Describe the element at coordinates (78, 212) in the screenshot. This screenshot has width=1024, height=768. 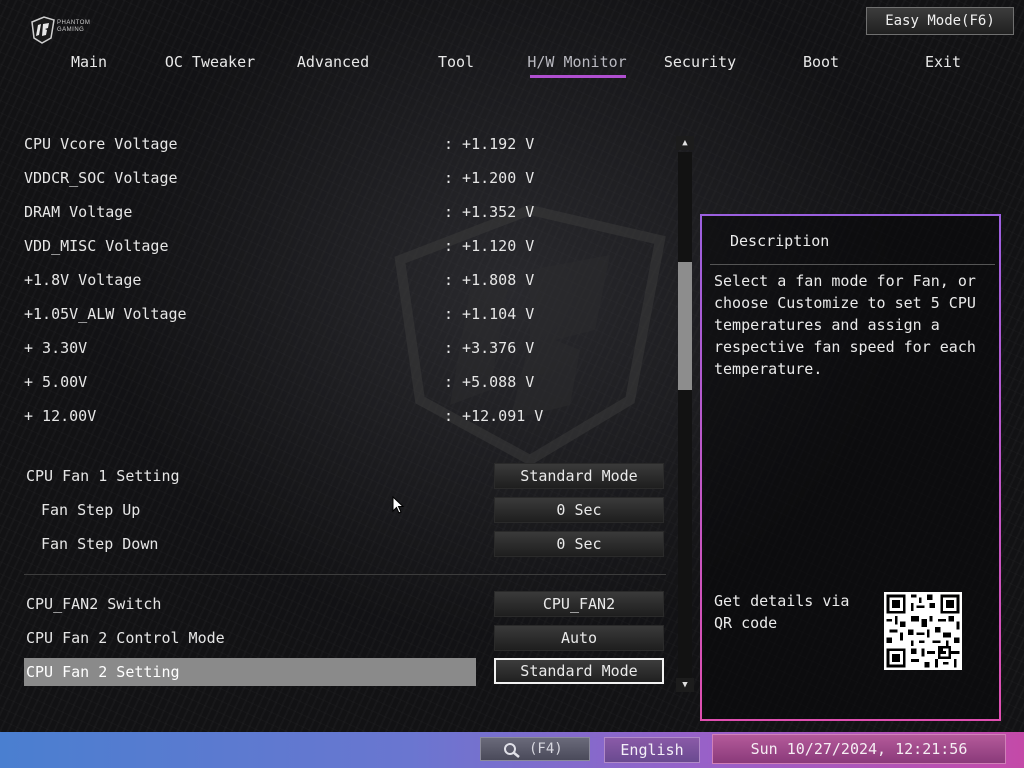
I see `voltage-label: DRAM Voltage` at that location.